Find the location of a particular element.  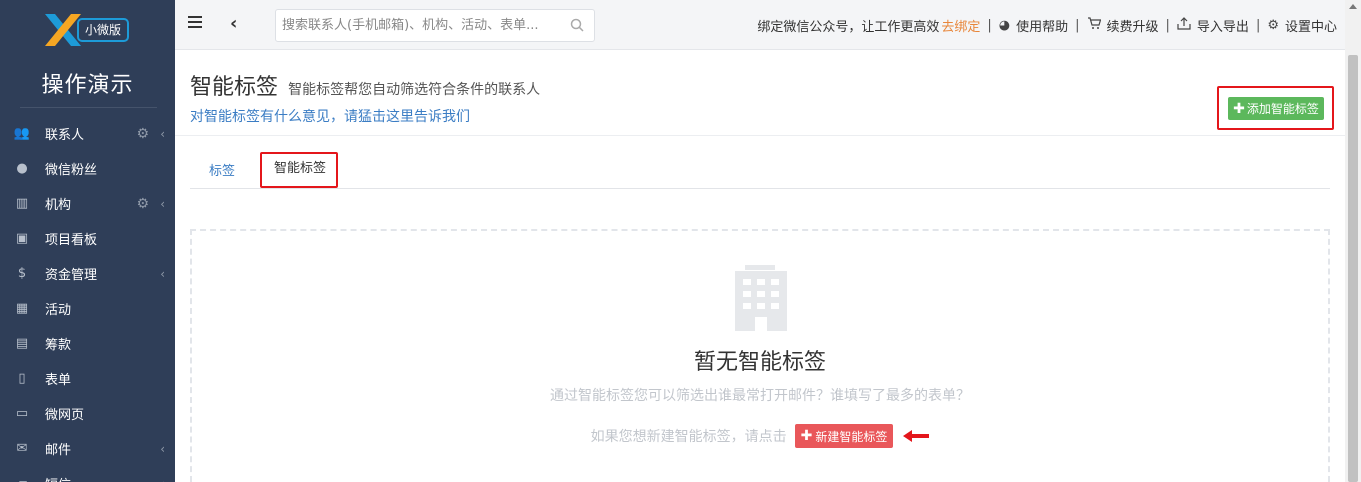

empty-description: 通过智能标签您可以筛选出谁最常打开邮件？谁填写了最多的表单？ is located at coordinates (760, 396).